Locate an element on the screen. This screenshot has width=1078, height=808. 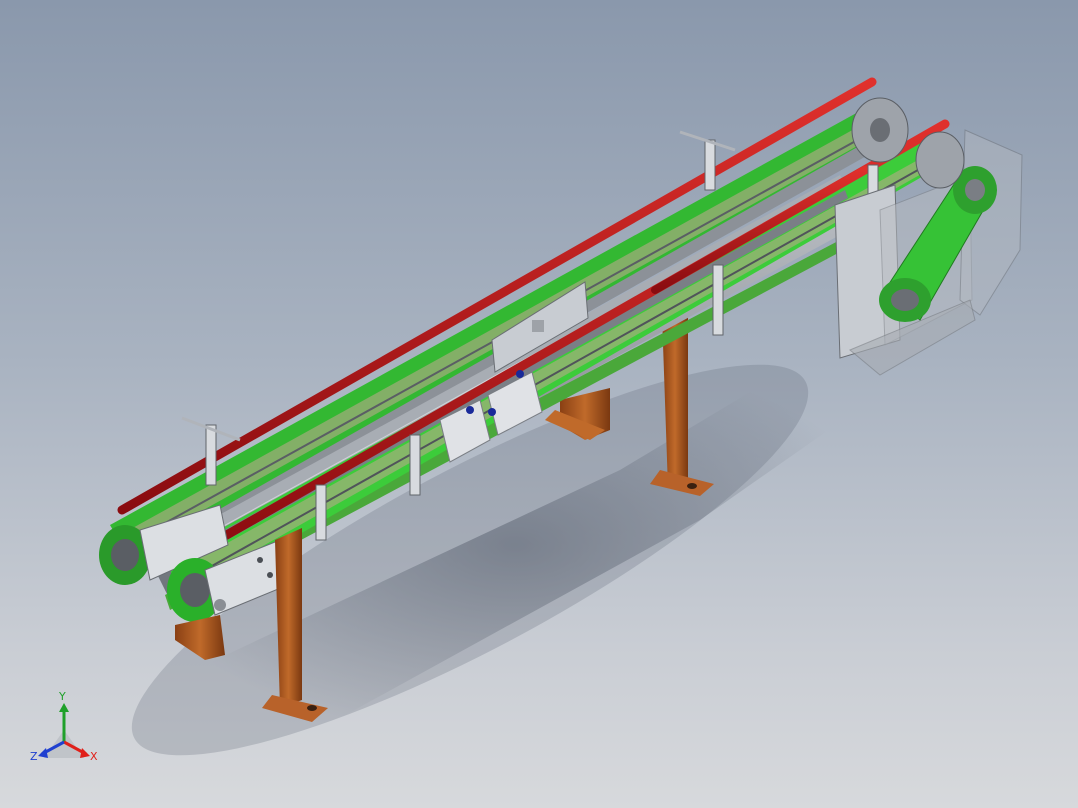
triad-axes-icon is located at coordinates (64, 730).